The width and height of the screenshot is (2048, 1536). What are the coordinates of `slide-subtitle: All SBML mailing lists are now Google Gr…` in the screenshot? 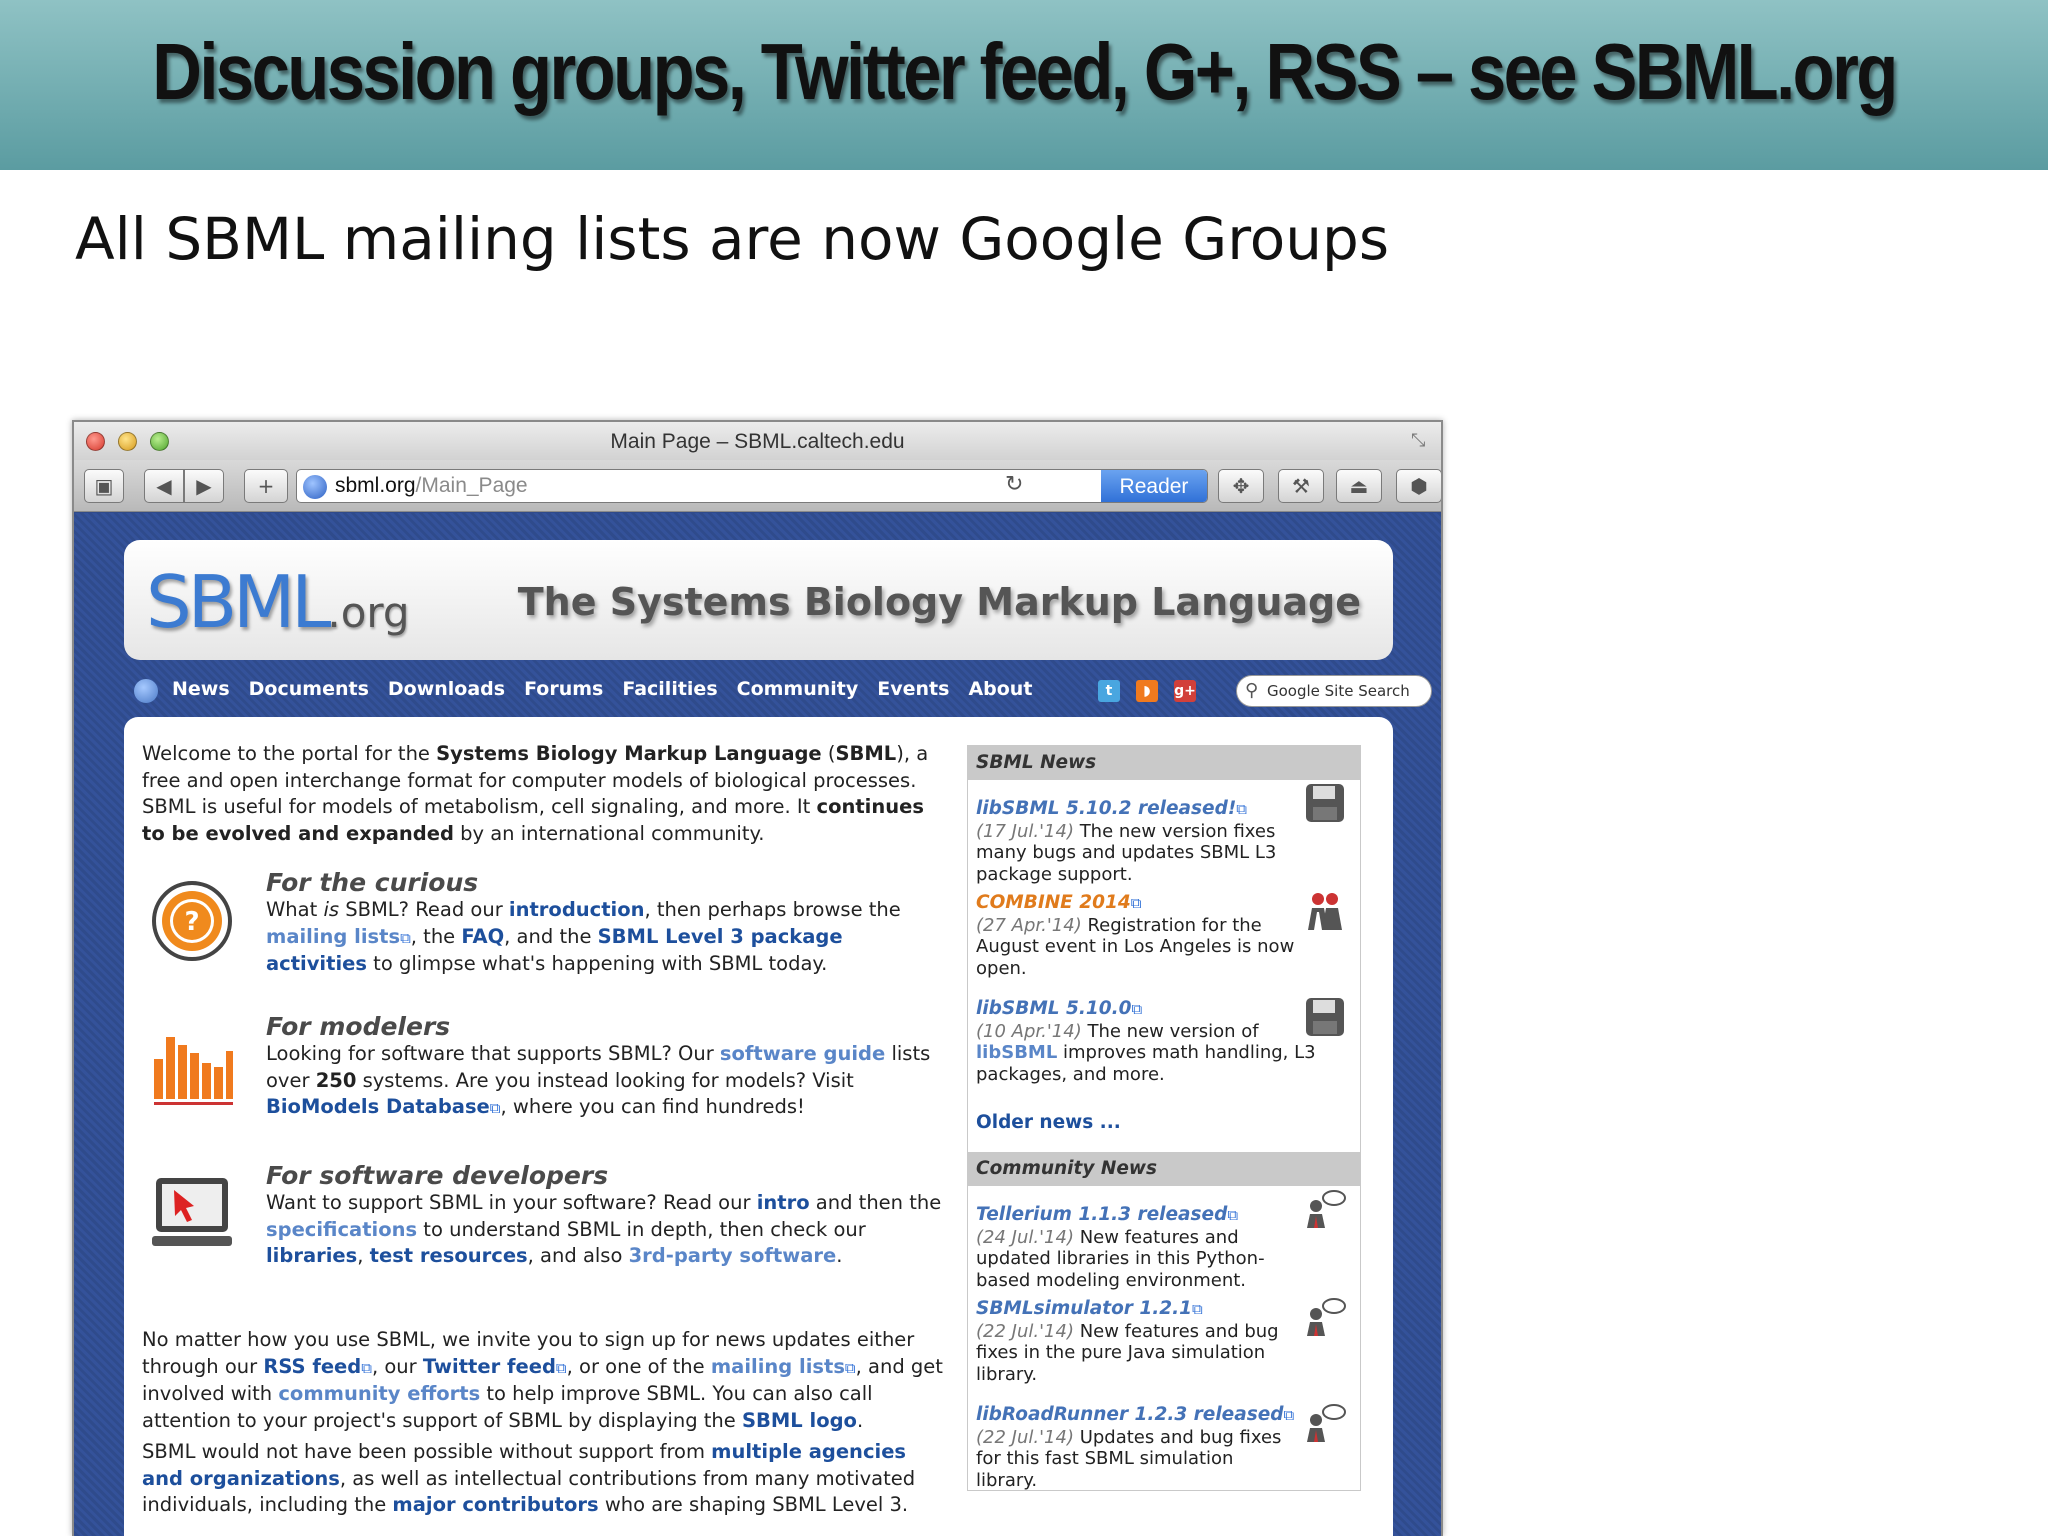 It's located at (732, 239).